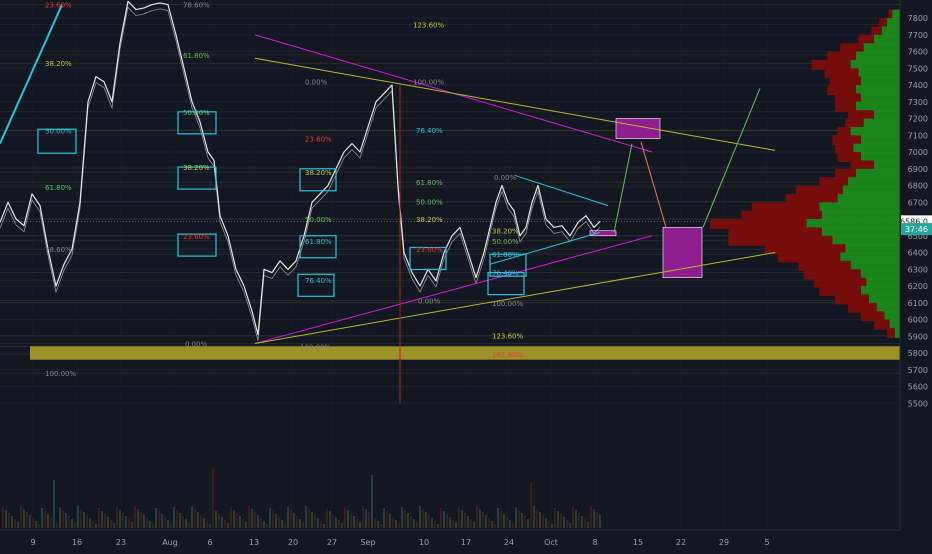 Image resolution: width=932 pixels, height=554 pixels. I want to click on fib-level-label: 23.60%, so click(196, 237).